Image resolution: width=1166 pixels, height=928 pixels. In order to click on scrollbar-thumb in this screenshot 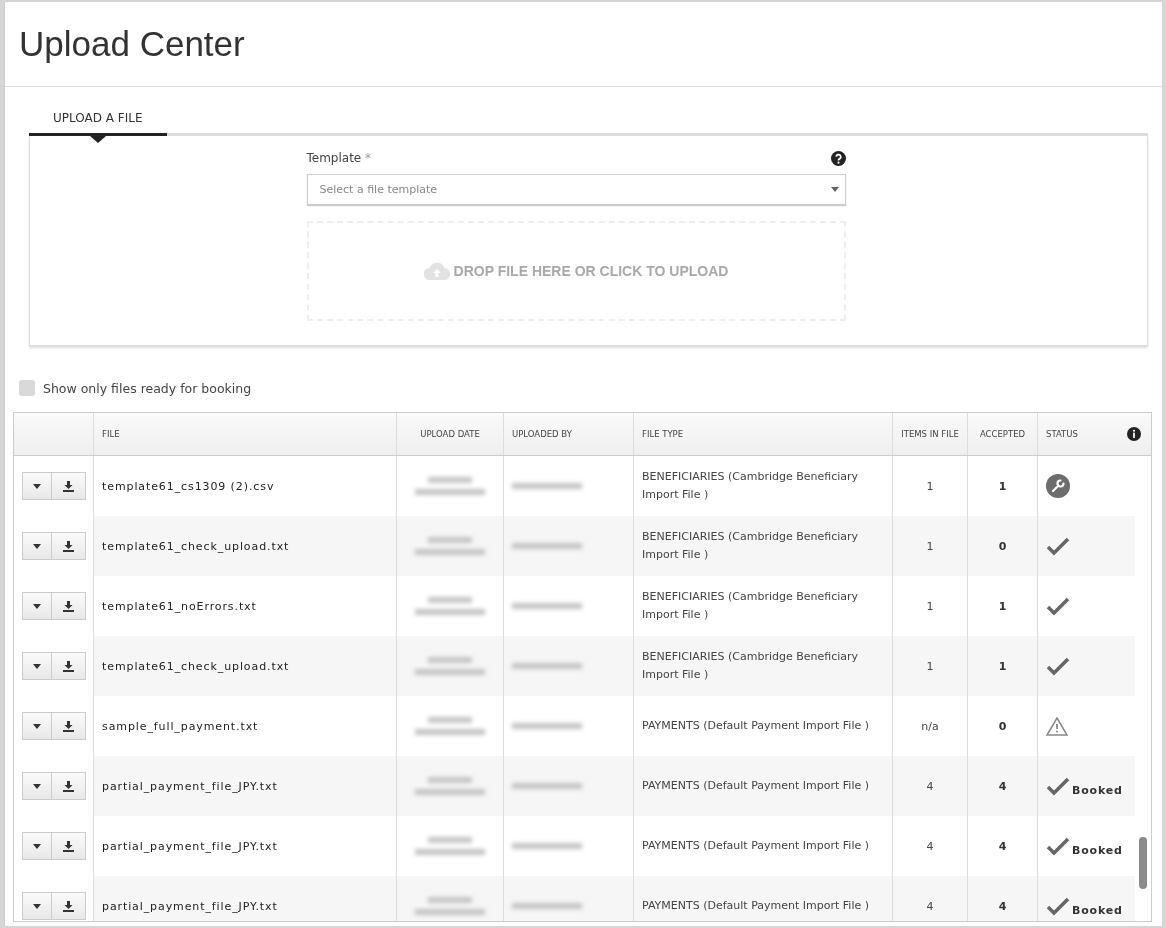, I will do `click(1143, 863)`.